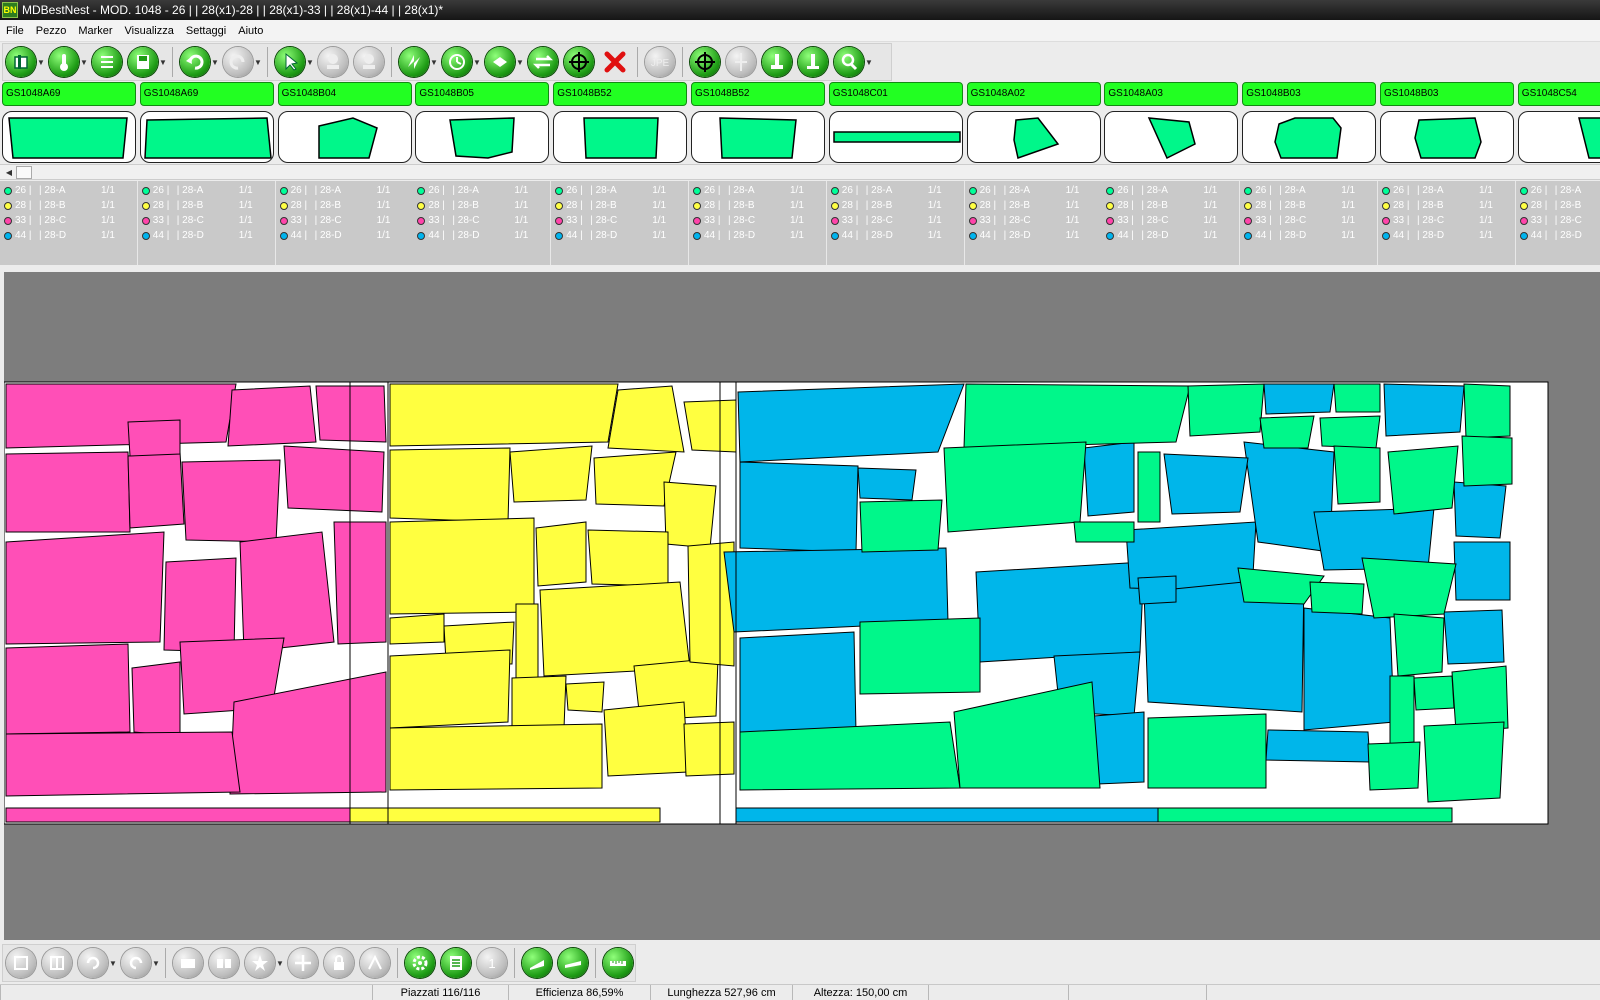 This screenshot has width=1600, height=1000. What do you see at coordinates (615, 62) in the screenshot?
I see `delete-x-button` at bounding box center [615, 62].